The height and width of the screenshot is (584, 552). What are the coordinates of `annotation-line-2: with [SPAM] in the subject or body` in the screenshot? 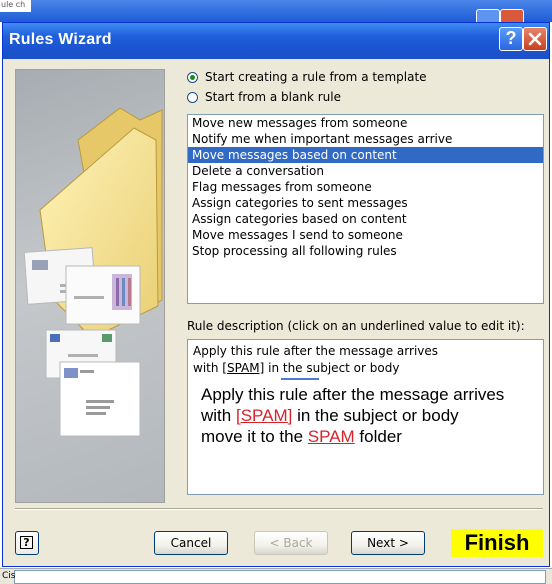 It's located at (369, 415).